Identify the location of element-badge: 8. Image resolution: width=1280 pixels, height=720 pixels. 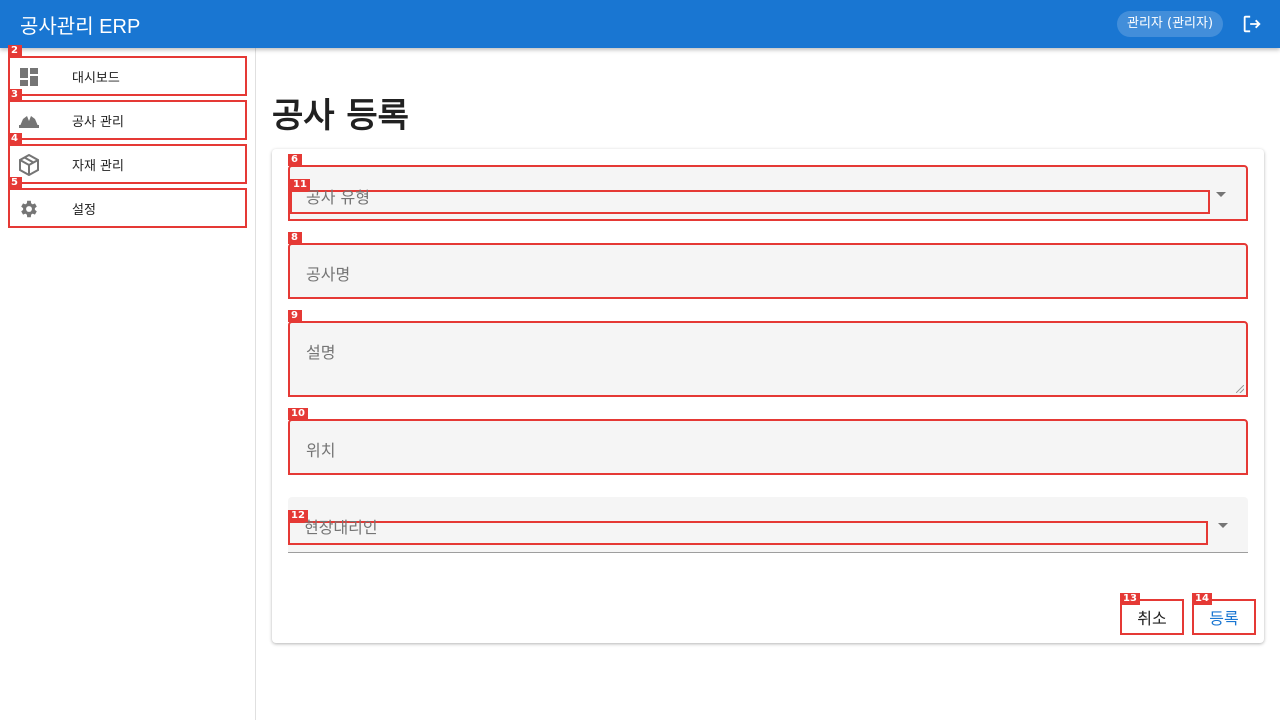
(295, 238).